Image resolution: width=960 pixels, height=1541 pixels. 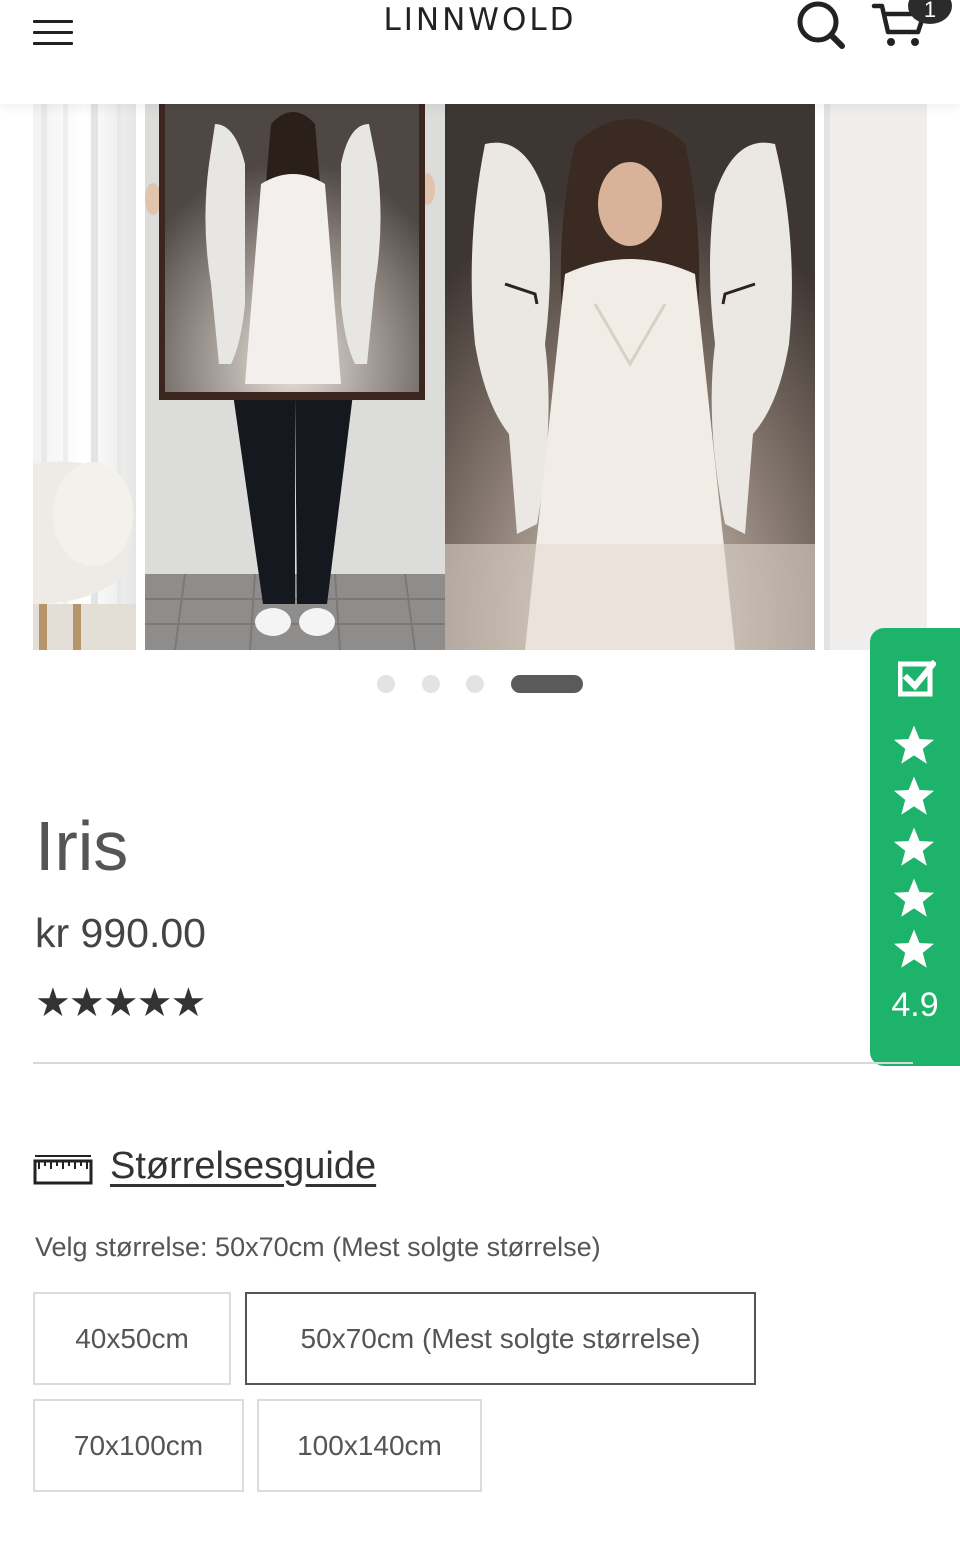 What do you see at coordinates (54, 27) in the screenshot?
I see `hamburger-menu-icon` at bounding box center [54, 27].